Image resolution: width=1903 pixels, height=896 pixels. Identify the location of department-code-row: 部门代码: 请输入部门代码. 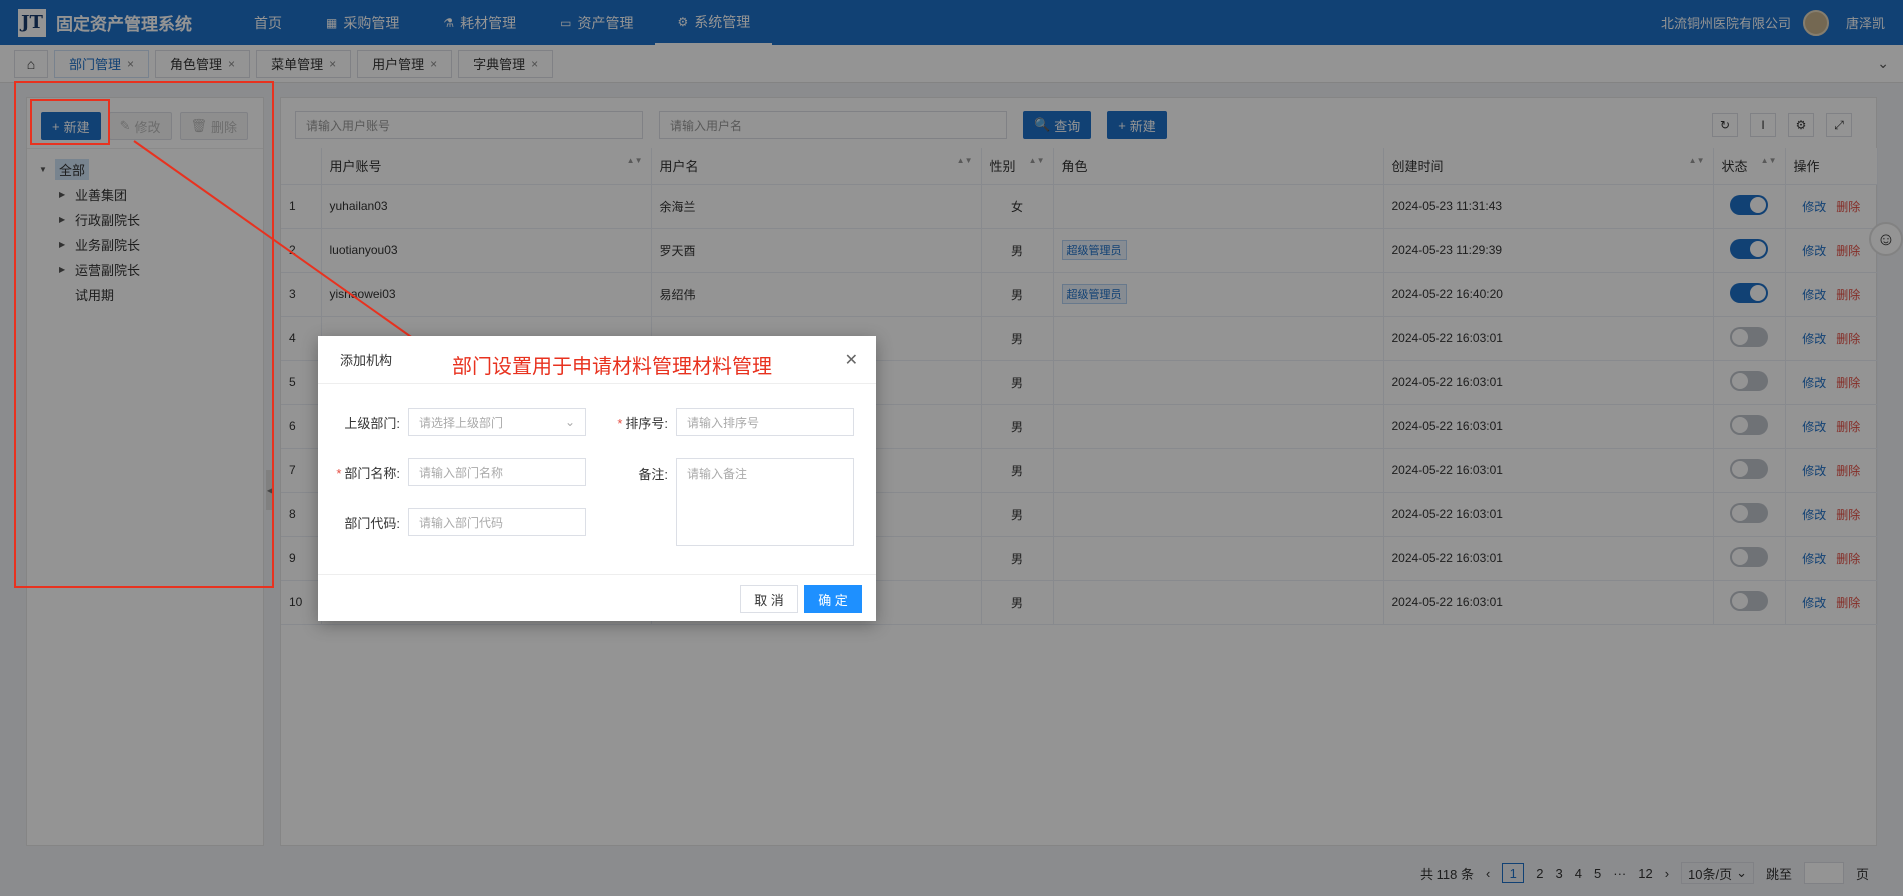
(457, 522).